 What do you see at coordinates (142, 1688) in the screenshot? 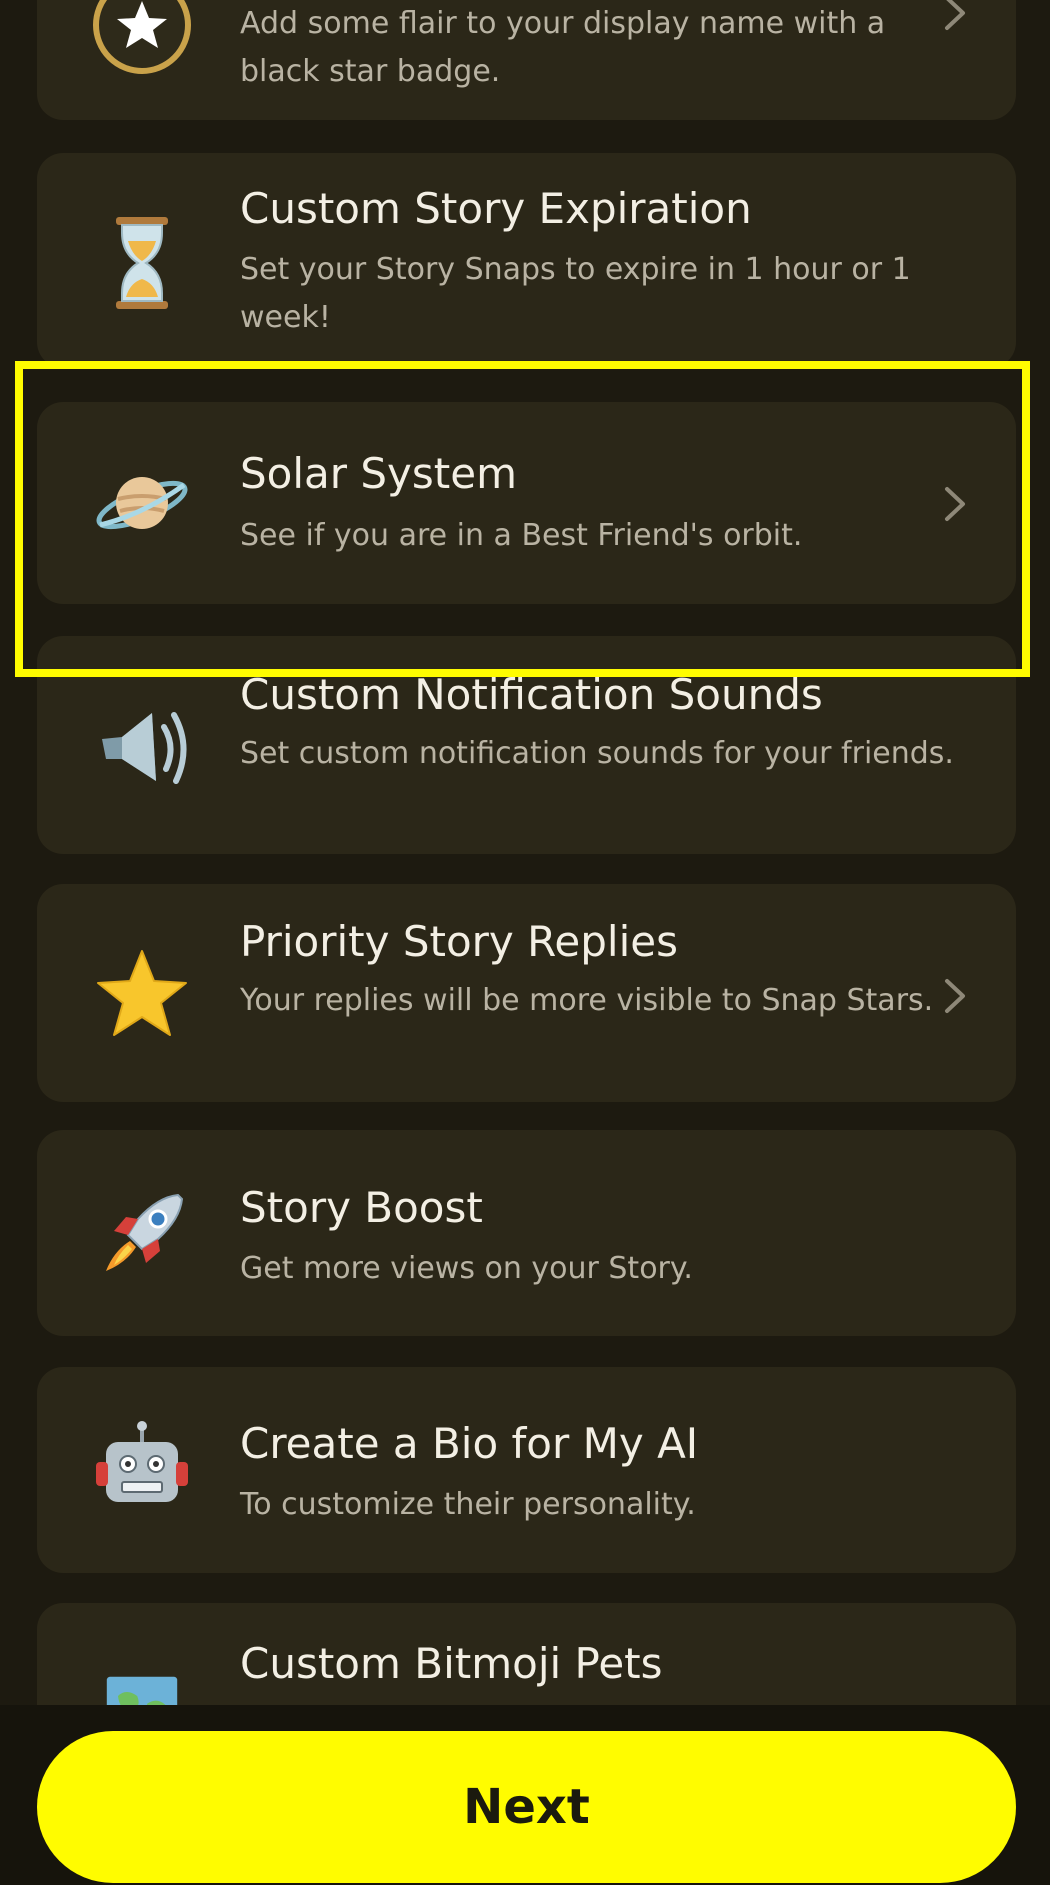
I see `map-icon` at bounding box center [142, 1688].